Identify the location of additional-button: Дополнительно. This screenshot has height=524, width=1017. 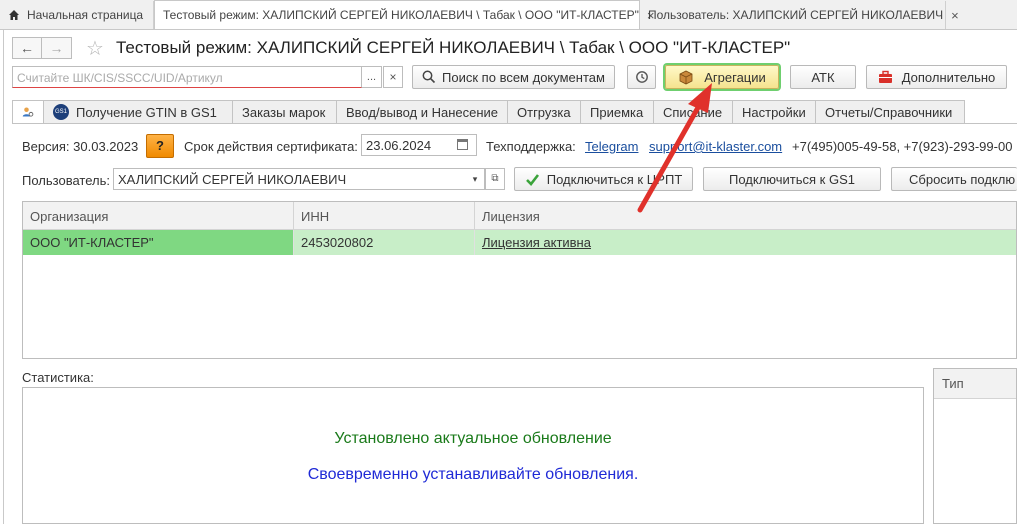
(936, 77).